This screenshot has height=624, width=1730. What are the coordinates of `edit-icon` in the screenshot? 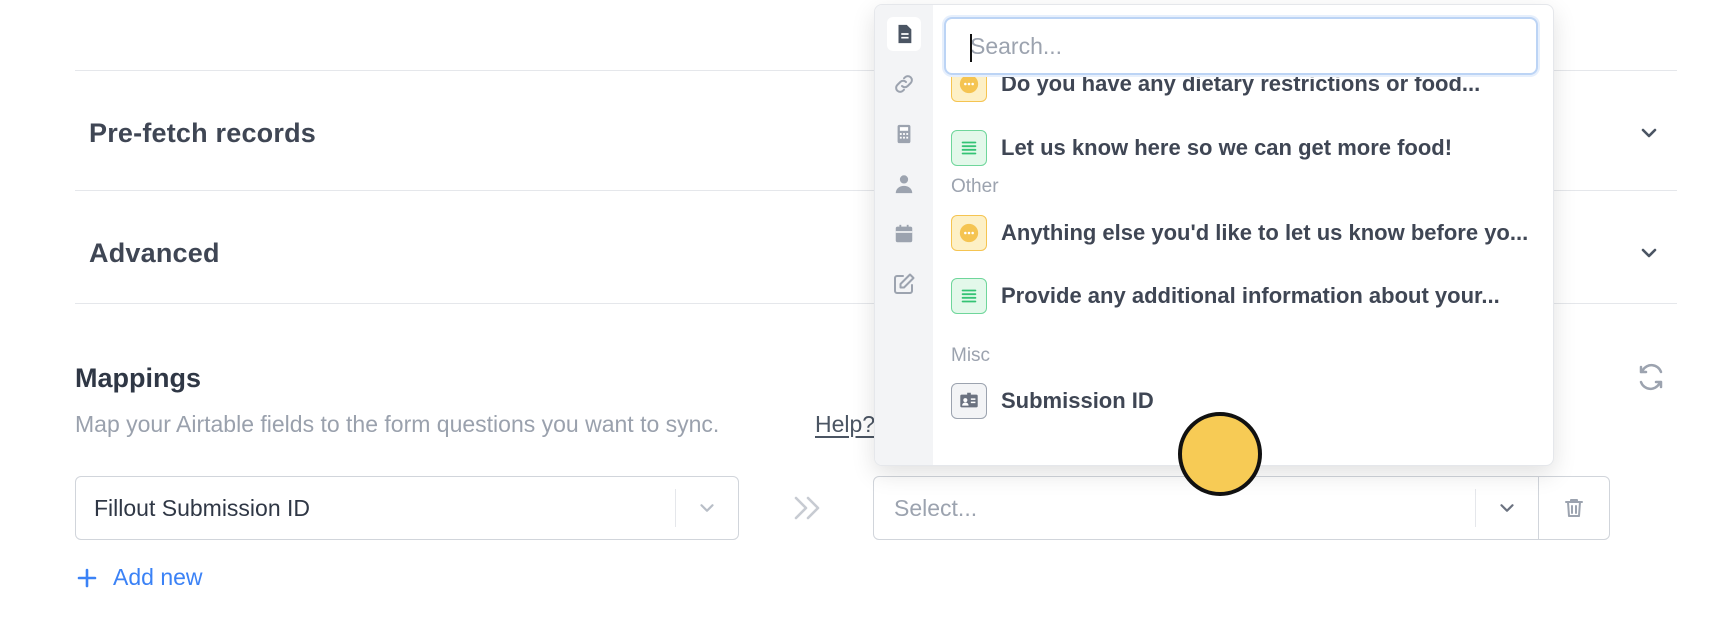 It's located at (904, 284).